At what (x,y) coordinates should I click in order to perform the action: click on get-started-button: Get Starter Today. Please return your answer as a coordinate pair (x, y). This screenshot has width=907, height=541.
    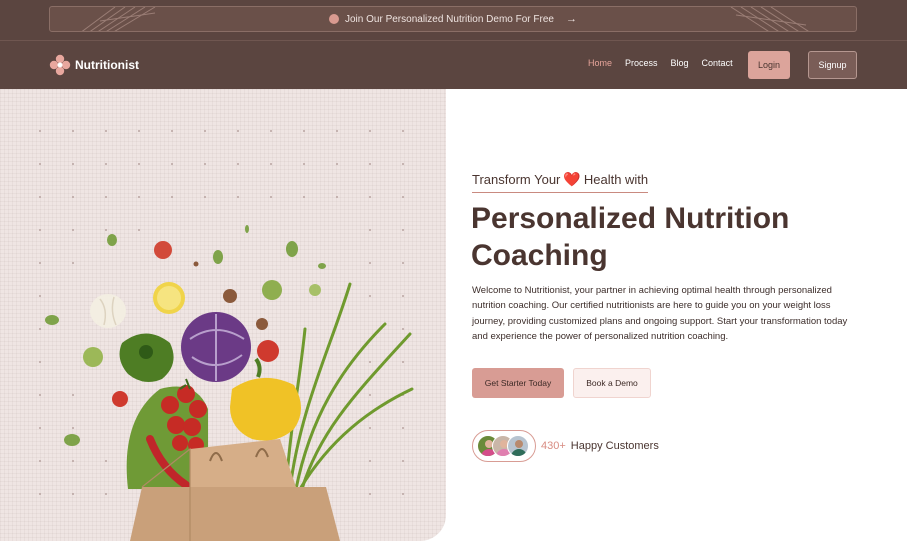
    Looking at the image, I should click on (518, 383).